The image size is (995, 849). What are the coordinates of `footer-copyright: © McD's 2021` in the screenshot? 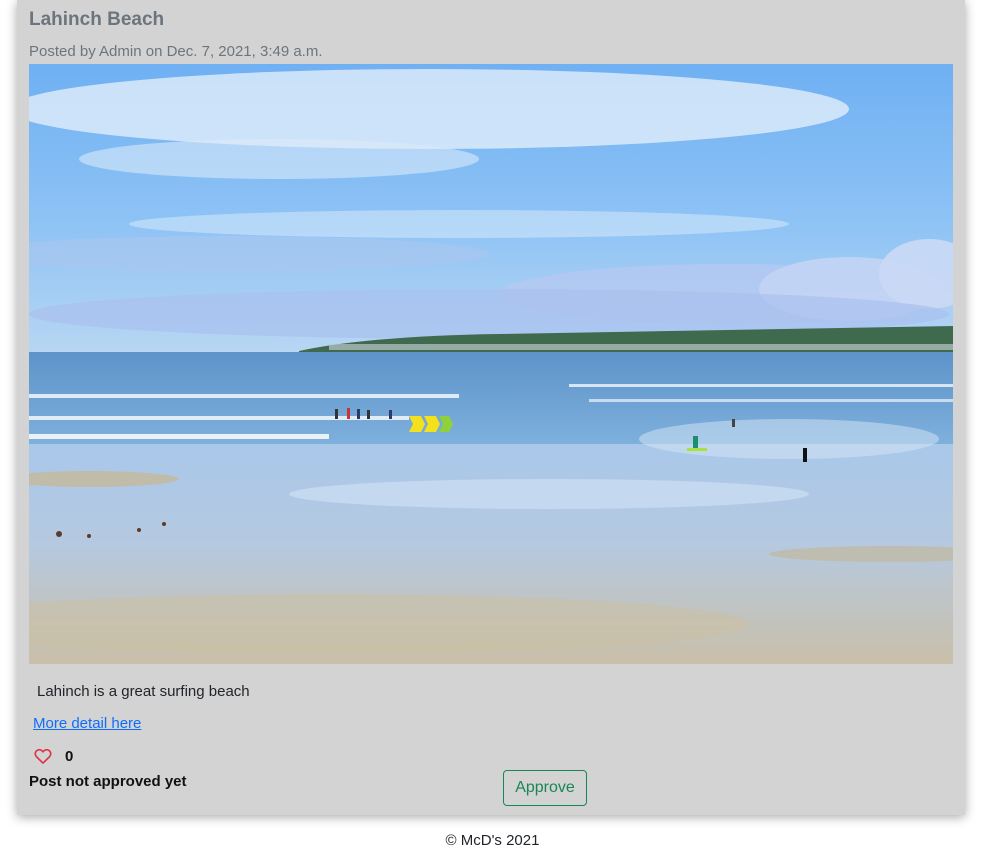 It's located at (492, 840).